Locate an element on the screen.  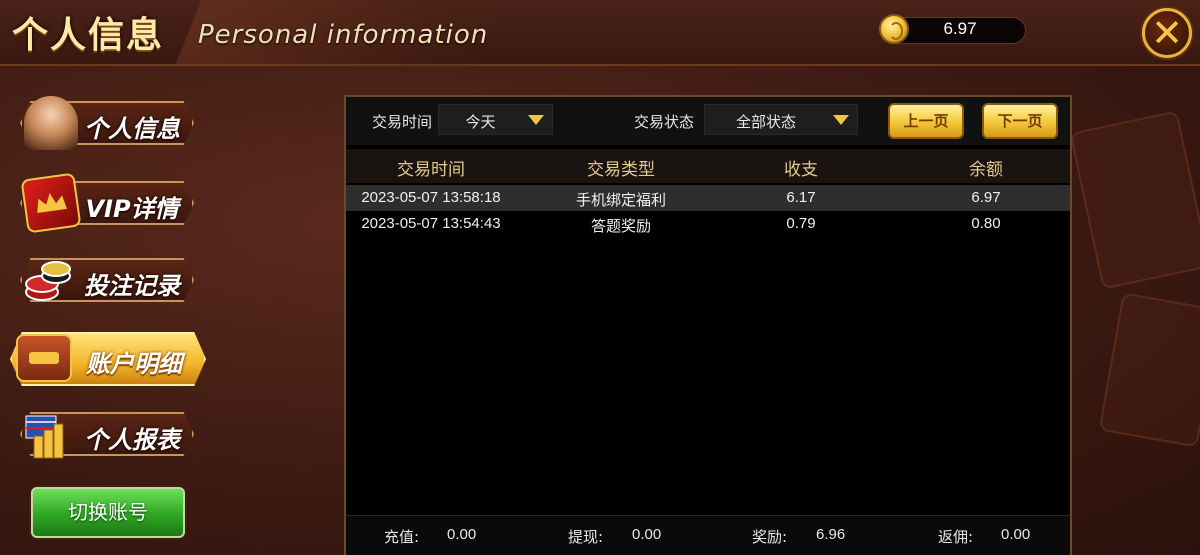
time-filter-label: 交易时间 is located at coordinates (402, 122).